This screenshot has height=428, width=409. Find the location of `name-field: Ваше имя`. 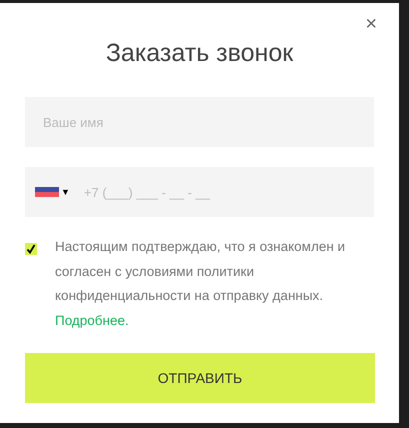

name-field: Ваше имя is located at coordinates (199, 122).